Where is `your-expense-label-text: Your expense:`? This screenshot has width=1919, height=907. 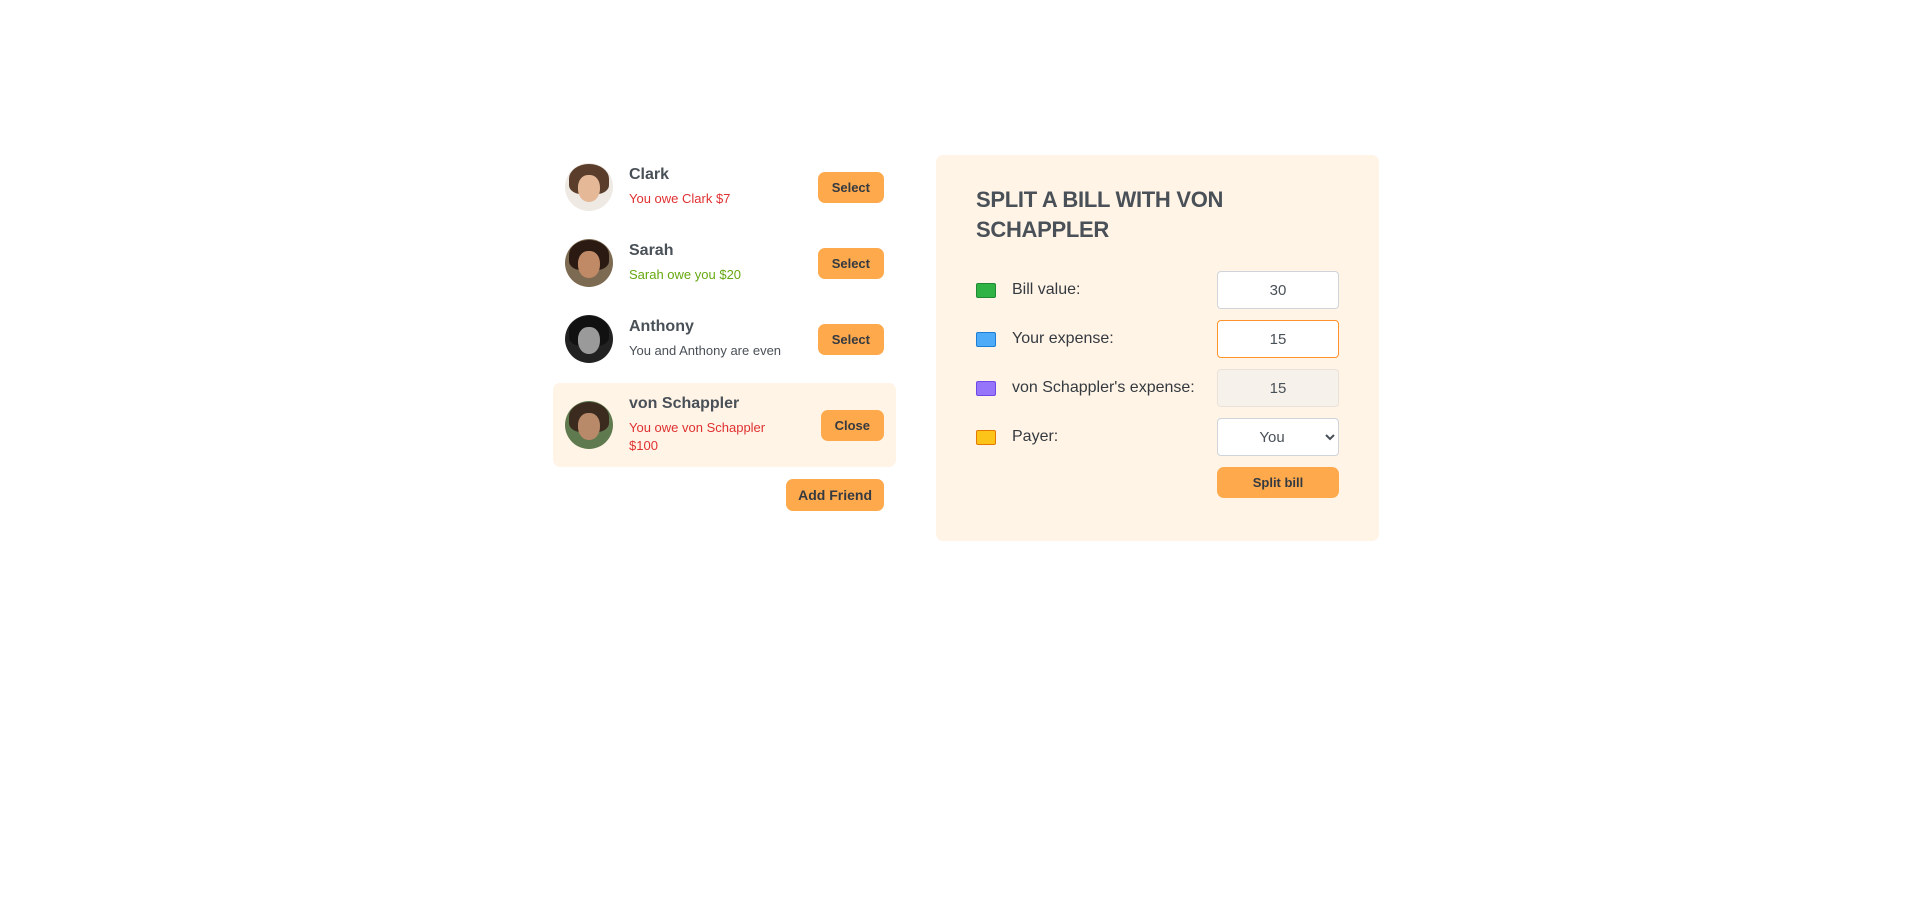
your-expense-label-text: Your expense: is located at coordinates (1063, 338).